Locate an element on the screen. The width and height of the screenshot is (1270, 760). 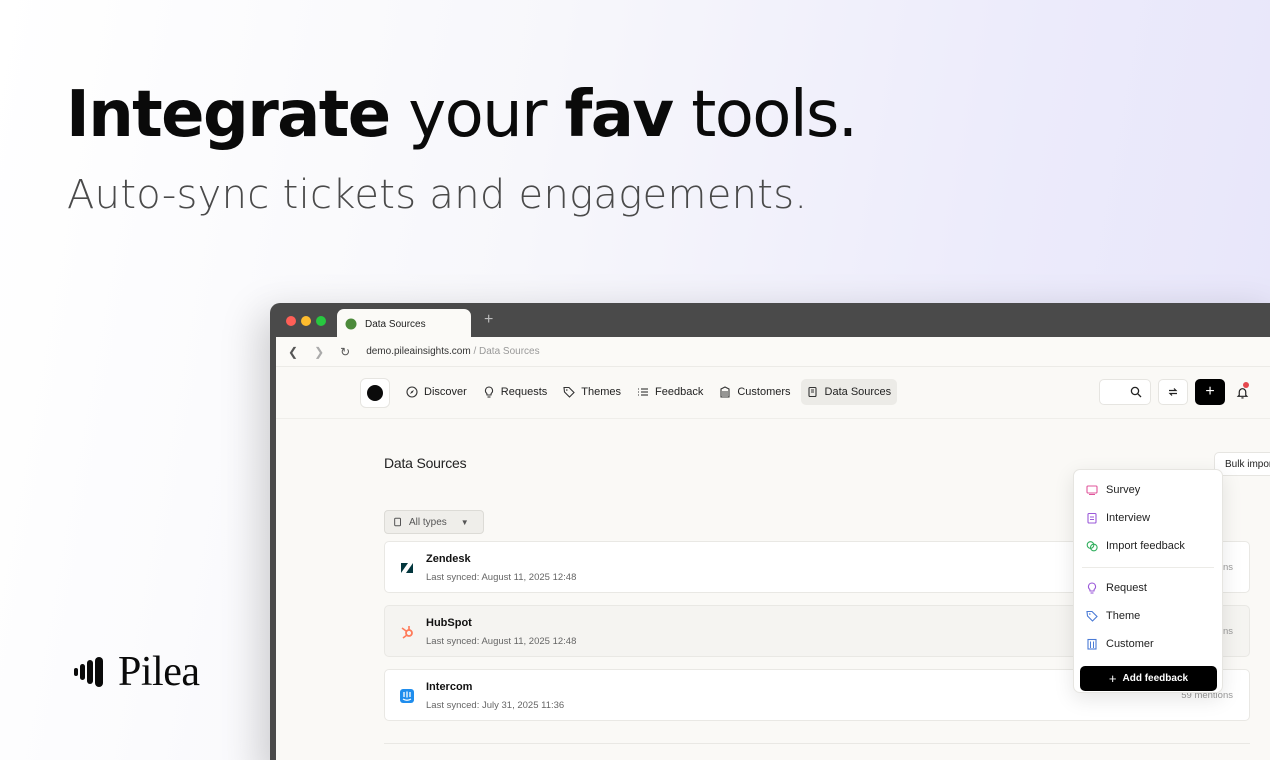
forward-arrow-icon: ❯ is located at coordinates (319, 352).